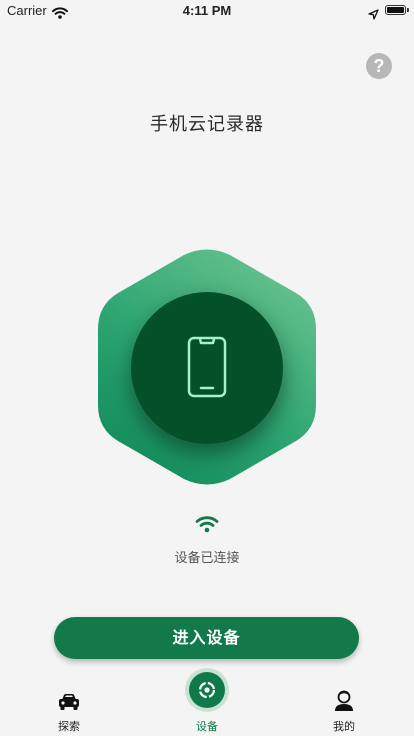 The image size is (414, 736). Describe the element at coordinates (207, 369) in the screenshot. I see `phone-icon` at that location.